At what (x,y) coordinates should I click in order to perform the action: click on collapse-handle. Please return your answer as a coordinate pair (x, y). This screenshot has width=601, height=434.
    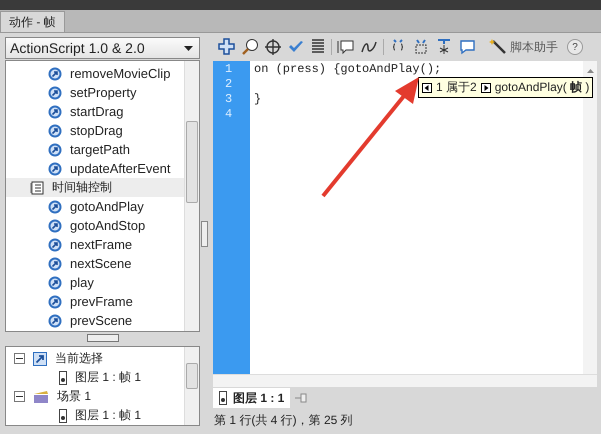
    Looking at the image, I should click on (204, 233).